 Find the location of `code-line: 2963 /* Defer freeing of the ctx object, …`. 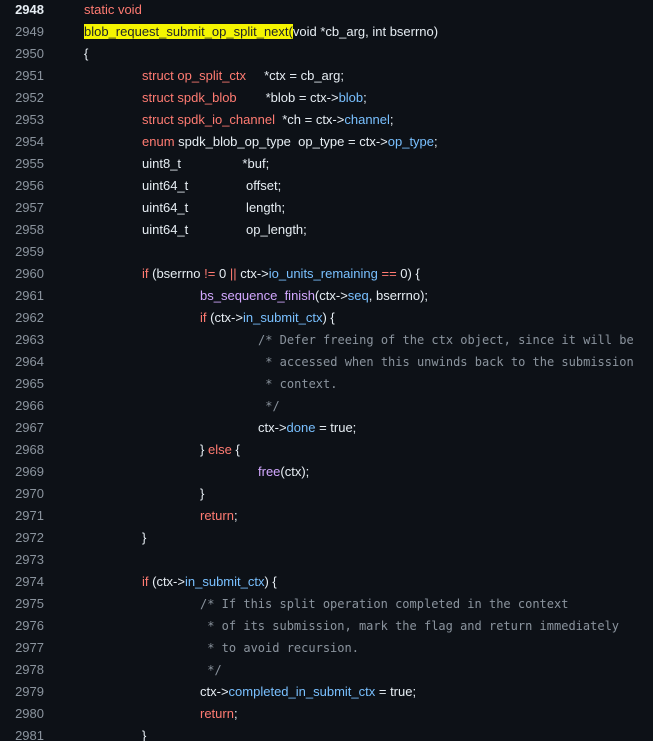

code-line: 2963 /* Defer freeing of the ctx object, … is located at coordinates (326, 340).